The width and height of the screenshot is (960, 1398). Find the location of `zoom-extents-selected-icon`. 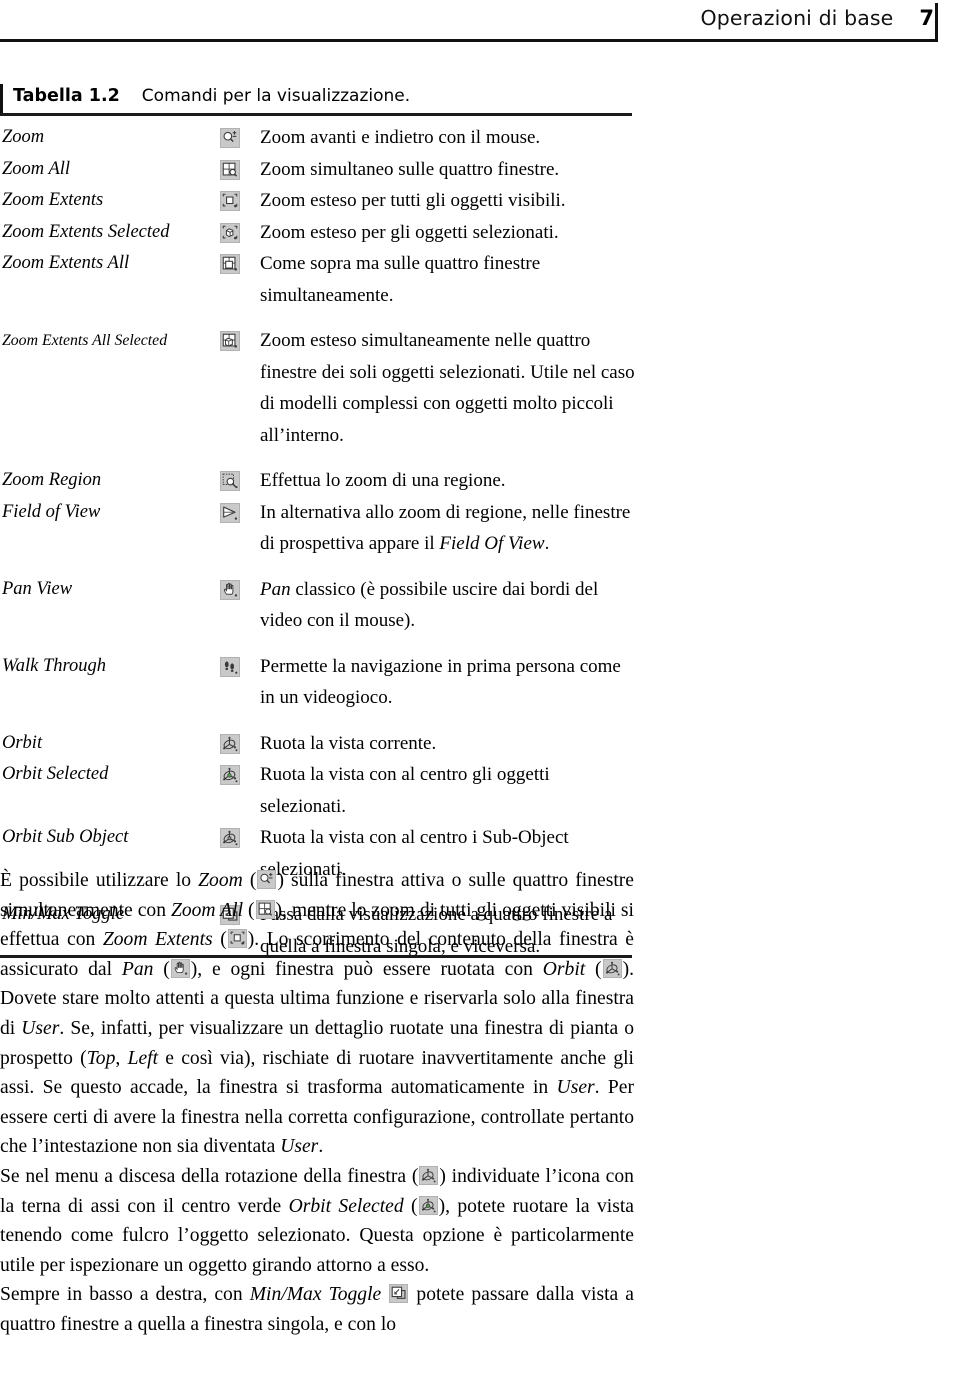

zoom-extents-selected-icon is located at coordinates (230, 232).